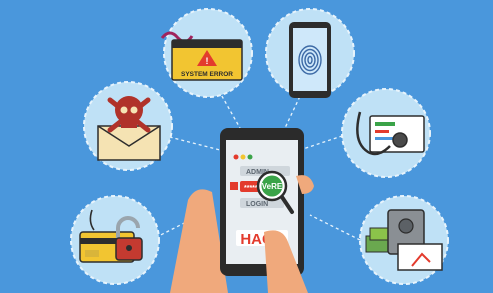 The width and height of the screenshot is (493, 293). What do you see at coordinates (386, 133) in the screenshot?
I see `stethoscope-bubble` at bounding box center [386, 133].